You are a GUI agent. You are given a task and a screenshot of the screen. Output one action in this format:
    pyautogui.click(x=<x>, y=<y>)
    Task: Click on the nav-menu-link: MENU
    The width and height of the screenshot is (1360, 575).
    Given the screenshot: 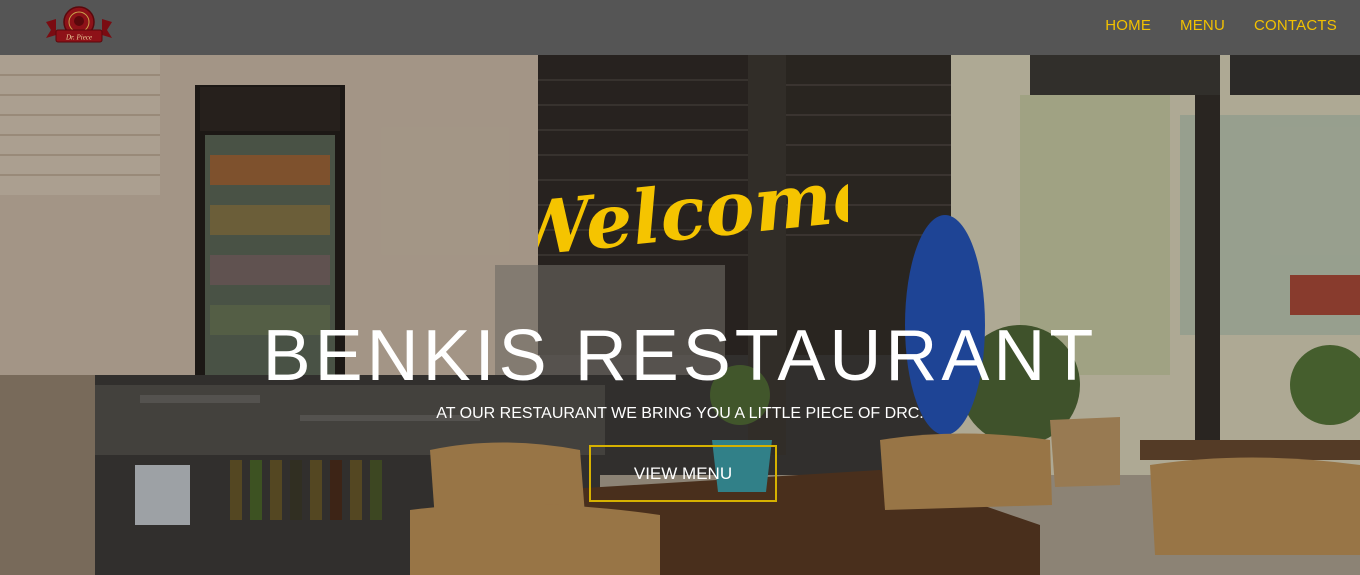 What is the action you would take?
    pyautogui.click(x=1202, y=25)
    